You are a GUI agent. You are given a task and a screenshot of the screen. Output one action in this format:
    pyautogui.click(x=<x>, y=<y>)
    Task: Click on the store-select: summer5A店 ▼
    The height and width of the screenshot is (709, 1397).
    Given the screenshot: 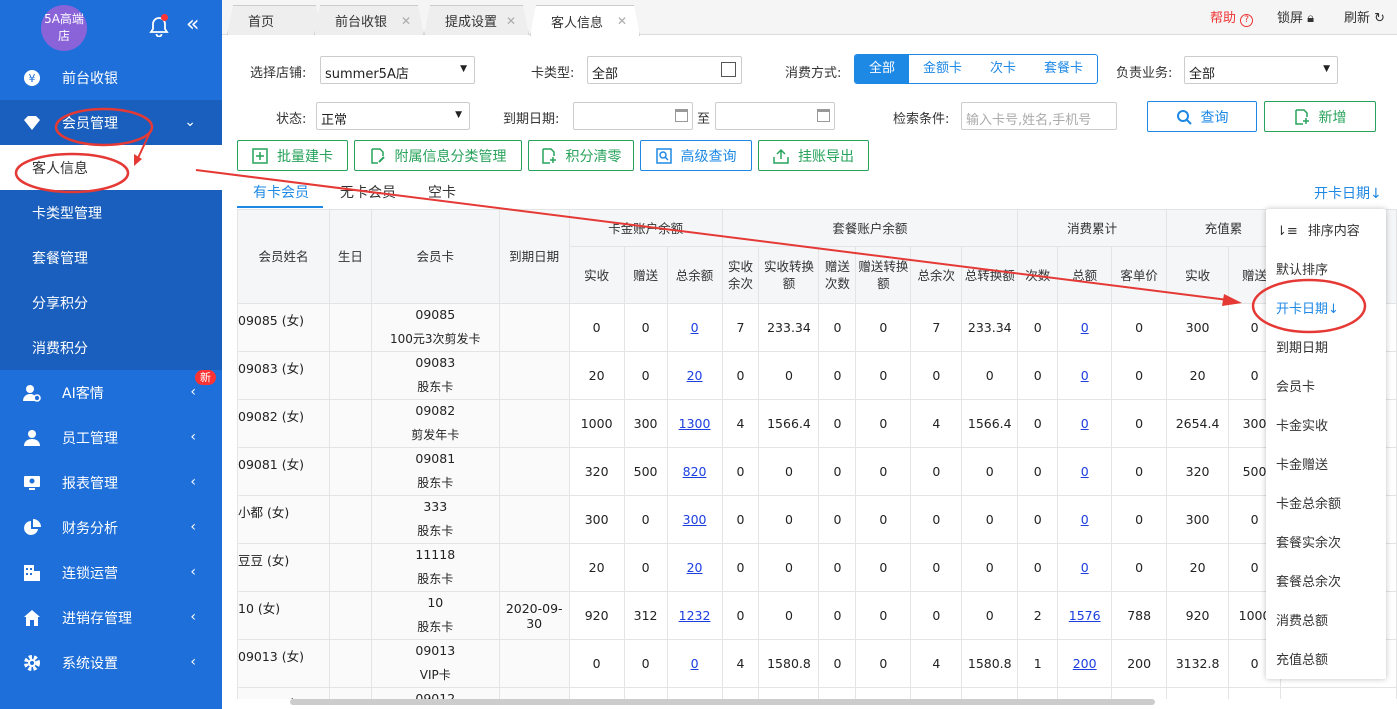 What is the action you would take?
    pyautogui.click(x=397, y=70)
    